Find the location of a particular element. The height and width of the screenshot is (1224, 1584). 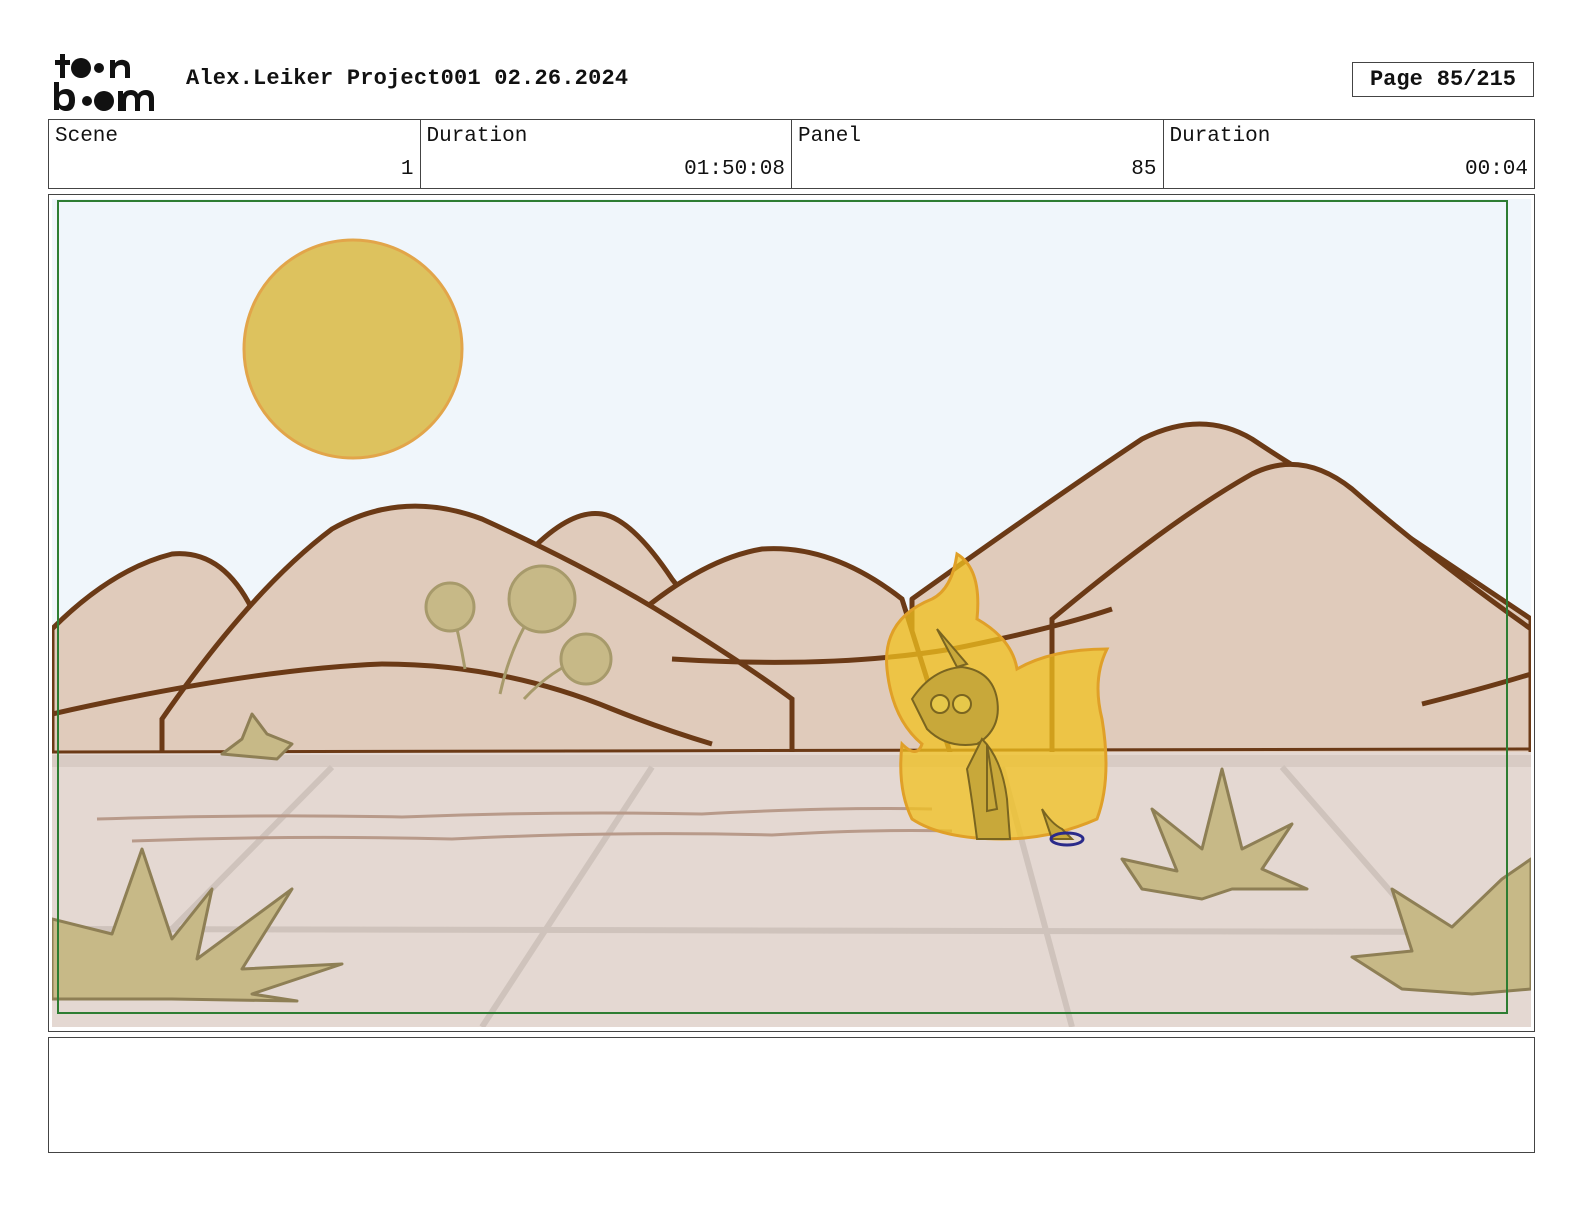

panel-cell: Panel 85 is located at coordinates (978, 154).